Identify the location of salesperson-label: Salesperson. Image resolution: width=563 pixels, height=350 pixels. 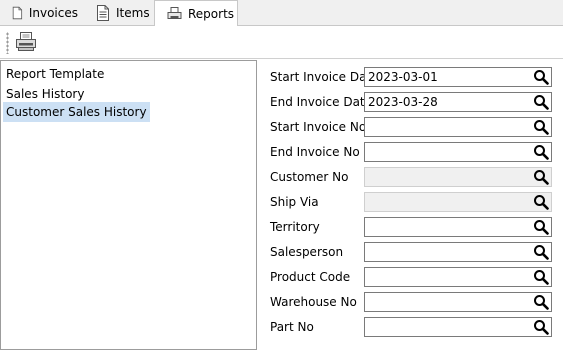
(307, 252).